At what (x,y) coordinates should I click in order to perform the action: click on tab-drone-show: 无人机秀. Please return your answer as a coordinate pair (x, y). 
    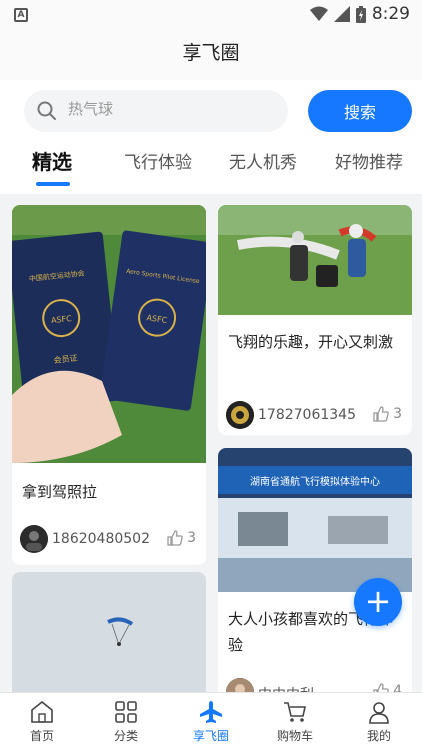
    Looking at the image, I should click on (263, 160).